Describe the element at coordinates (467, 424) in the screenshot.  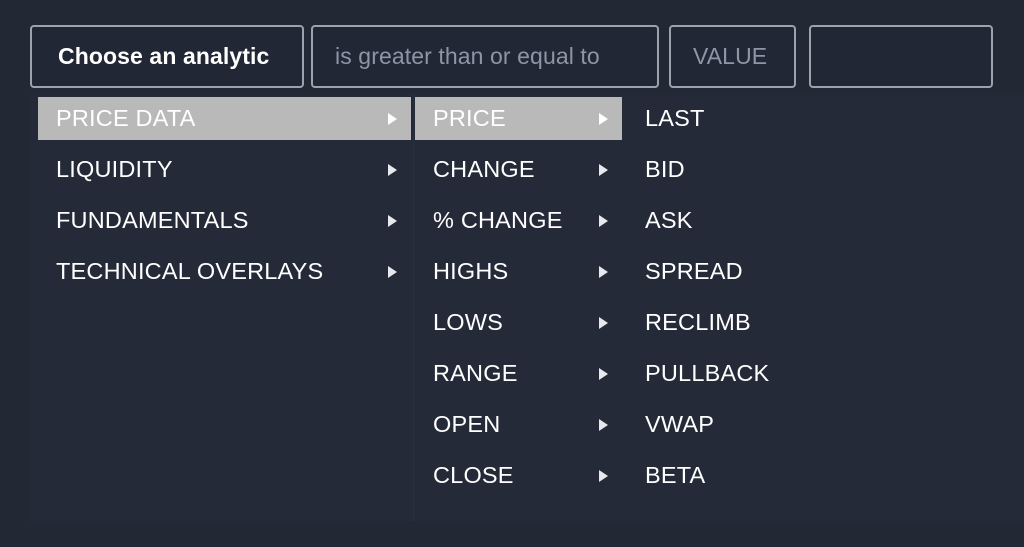
I see `menu-item-label: OPEN` at that location.